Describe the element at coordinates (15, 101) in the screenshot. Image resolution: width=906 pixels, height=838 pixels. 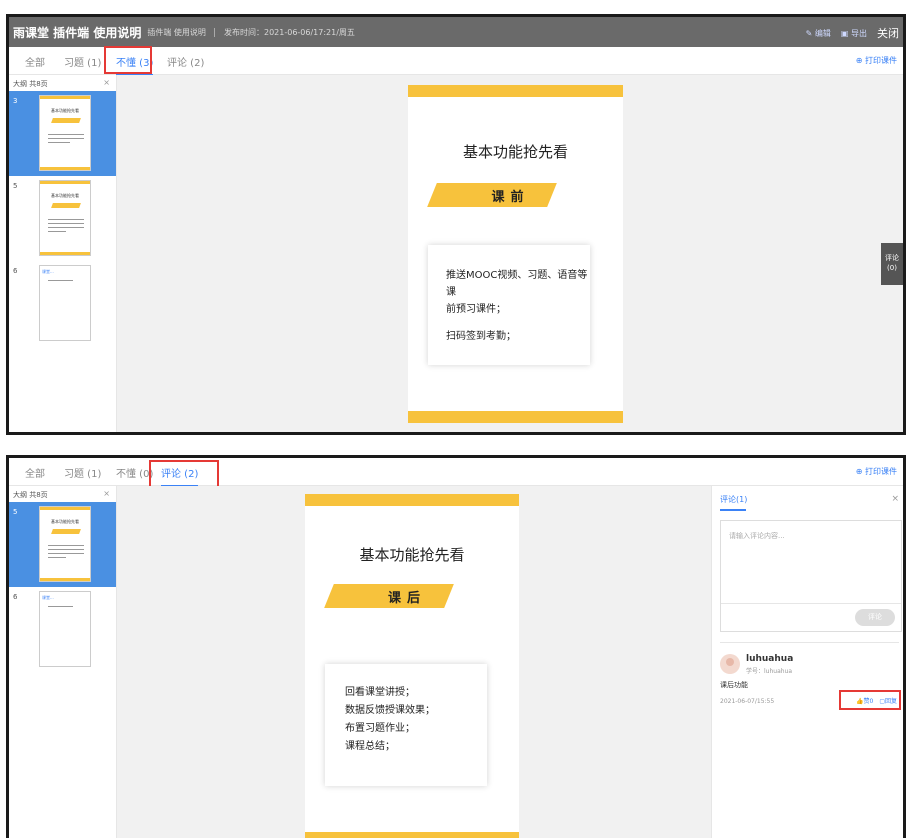
I see `page-number: 3` at that location.